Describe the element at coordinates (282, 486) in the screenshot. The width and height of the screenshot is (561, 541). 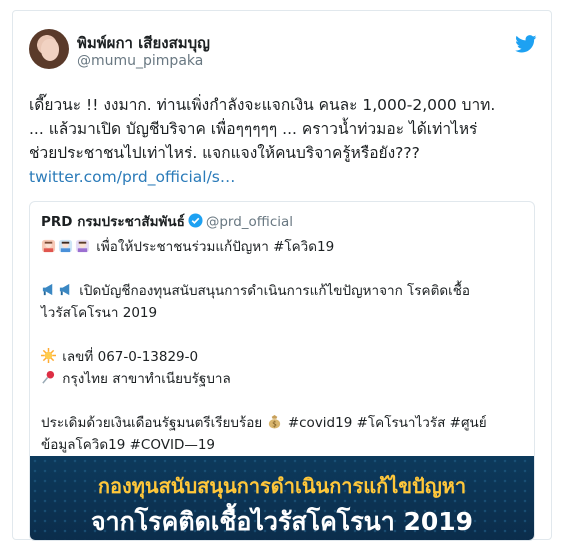
I see `banner-title: กองทุนสนับสนุนการดำเนินการแก้ไขปัญหา` at that location.